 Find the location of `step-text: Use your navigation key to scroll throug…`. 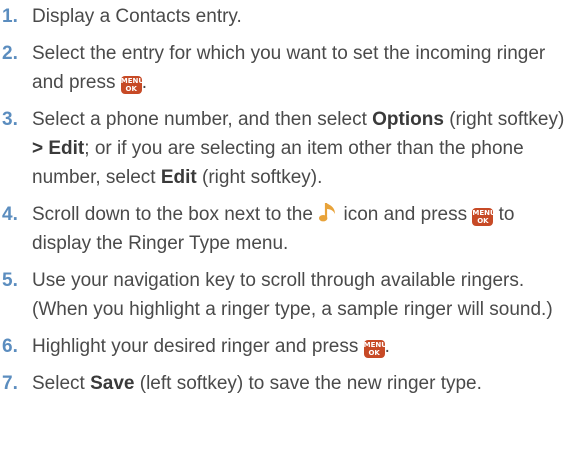

step-text: Use your navigation key to scroll throug… is located at coordinates (292, 295).